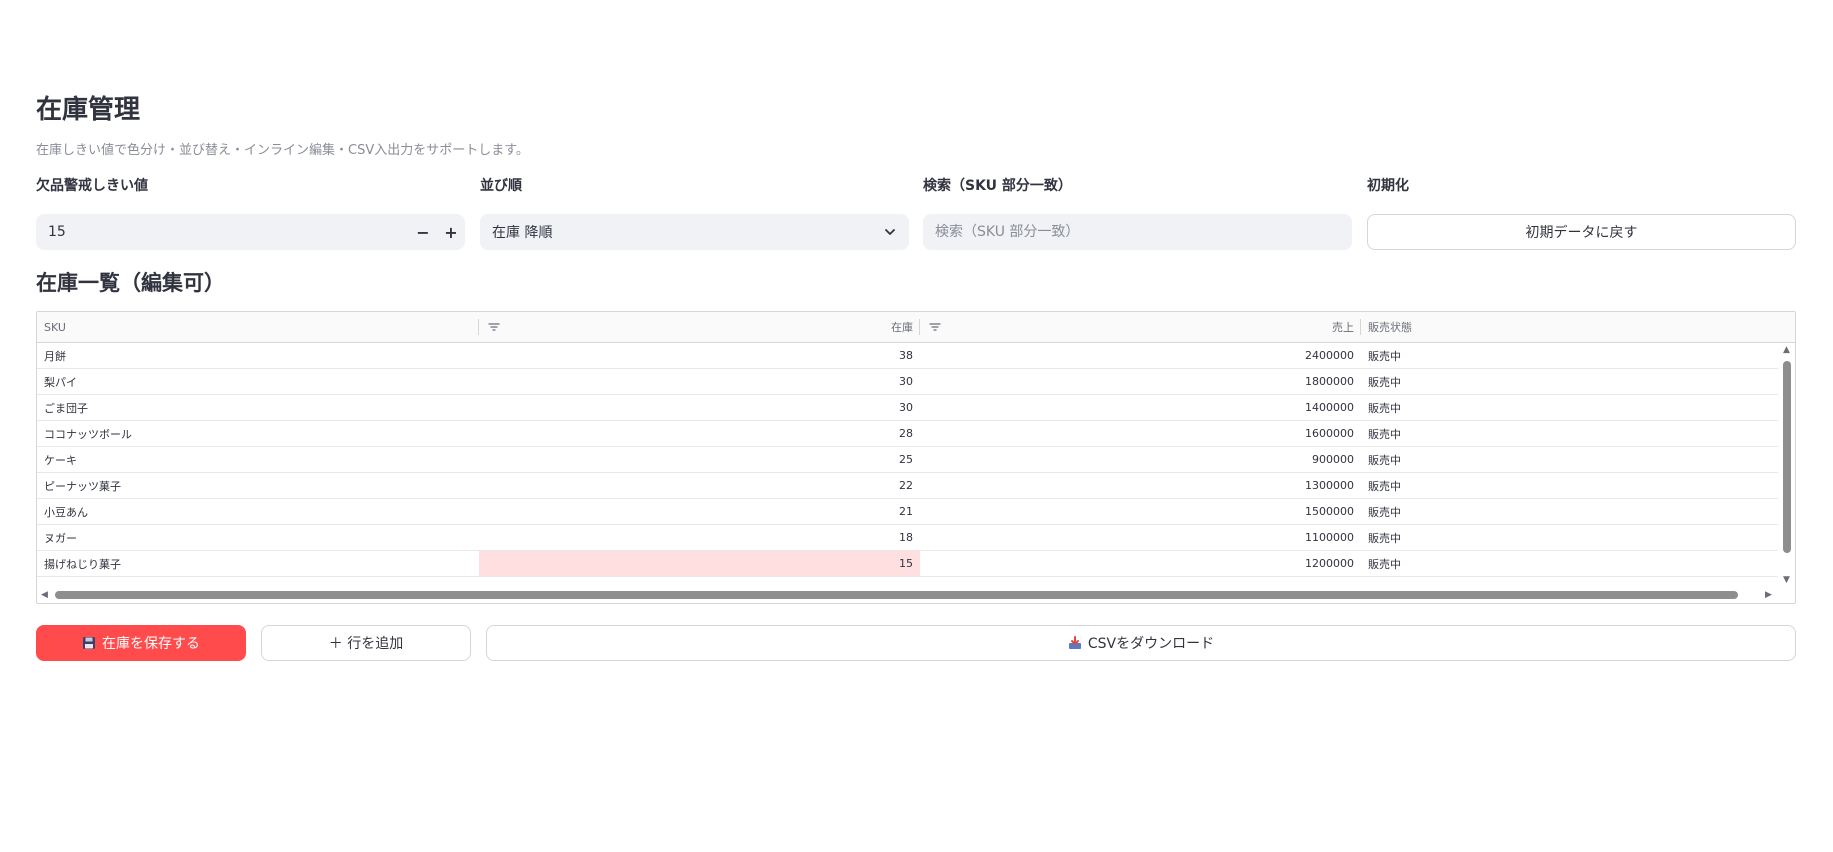  I want to click on table-row: ピーナッツ菓子 22 1300000 販売中, so click(907, 486).